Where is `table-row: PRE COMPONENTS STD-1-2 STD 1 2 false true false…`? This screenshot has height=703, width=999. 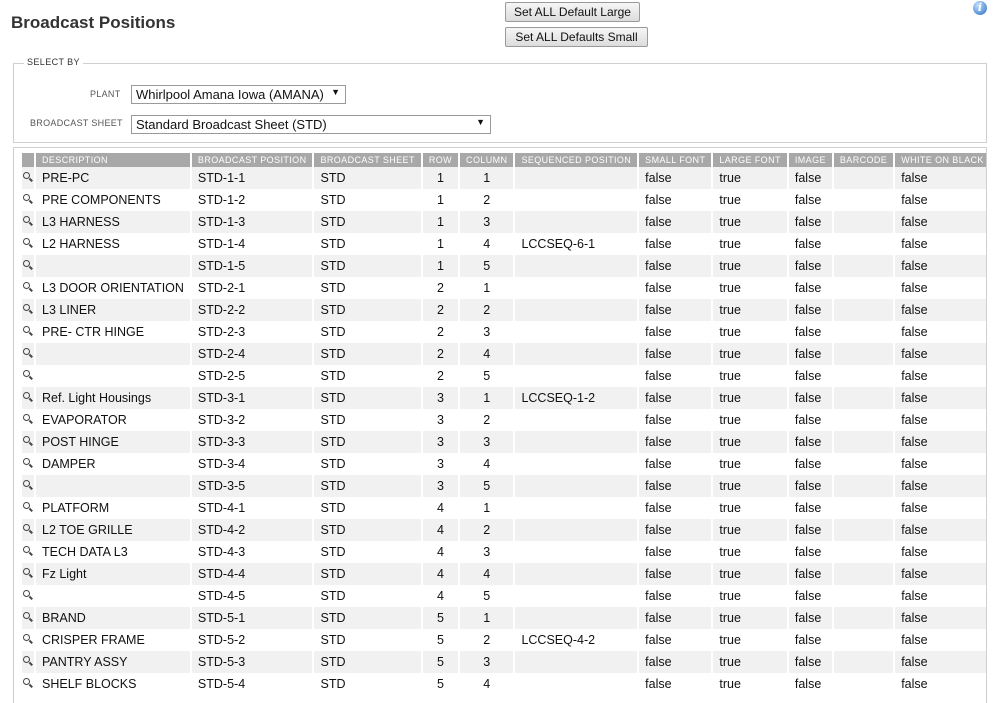
table-row: PRE COMPONENTS STD-1-2 STD 1 2 false true false… is located at coordinates (504, 200).